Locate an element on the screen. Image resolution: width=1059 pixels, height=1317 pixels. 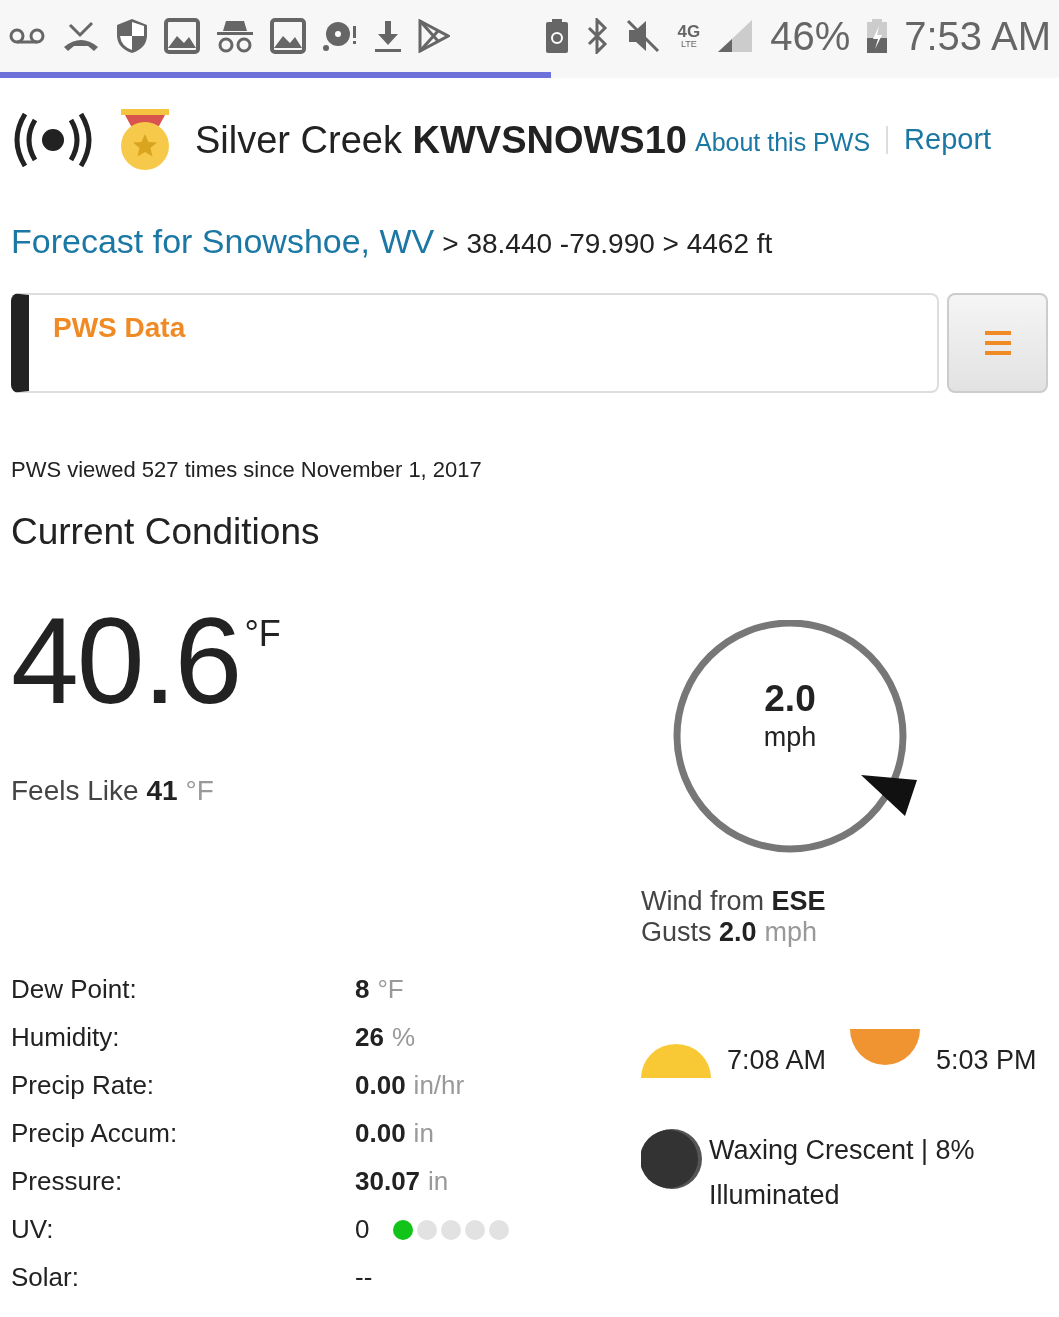
observation-label: Precip Rate: is located at coordinates (83, 1085).